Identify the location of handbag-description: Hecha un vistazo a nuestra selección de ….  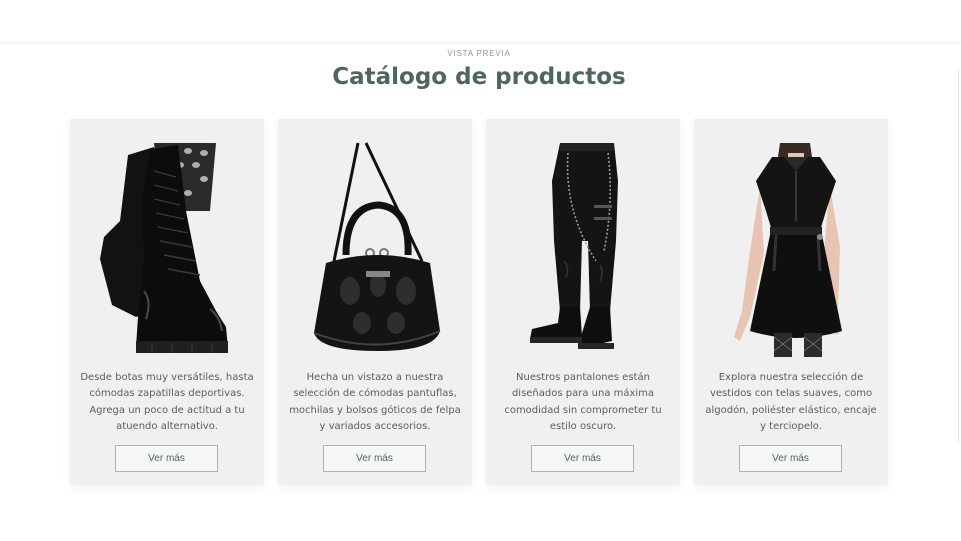
(375, 402).